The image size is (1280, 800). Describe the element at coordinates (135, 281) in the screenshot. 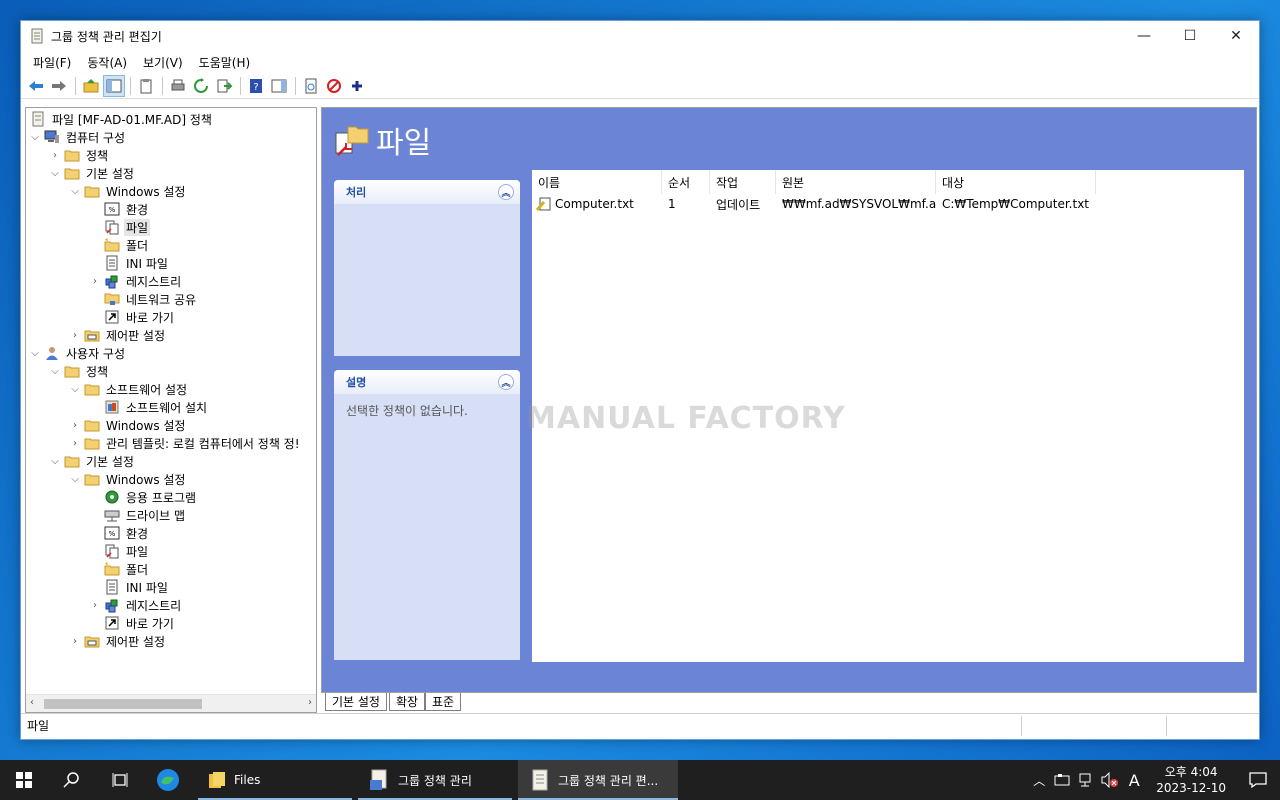

I see `tree-node-registry: › 레지스트리` at that location.